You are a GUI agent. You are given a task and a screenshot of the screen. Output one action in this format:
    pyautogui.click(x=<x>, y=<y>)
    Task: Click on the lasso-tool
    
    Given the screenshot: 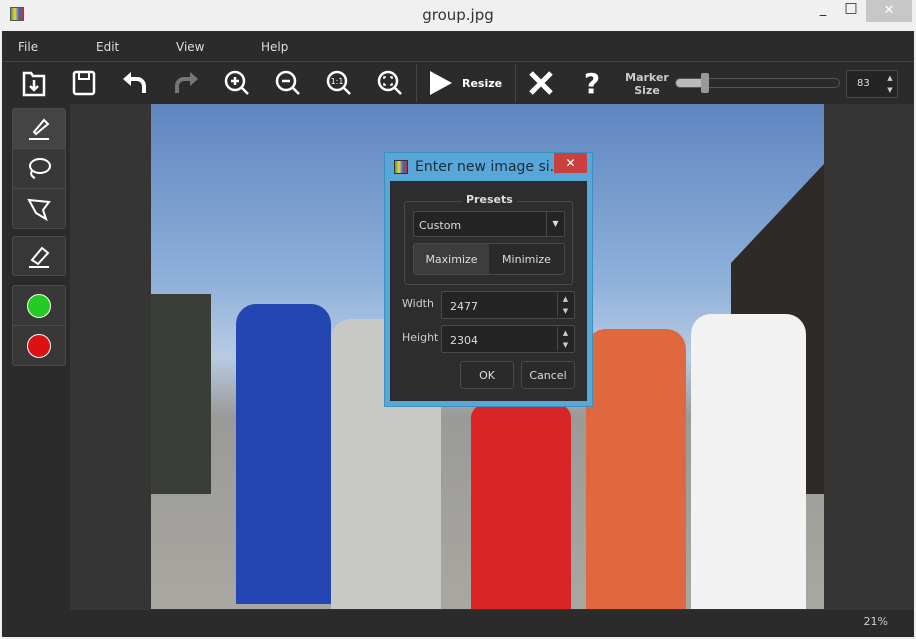 What is the action you would take?
    pyautogui.click(x=39, y=169)
    